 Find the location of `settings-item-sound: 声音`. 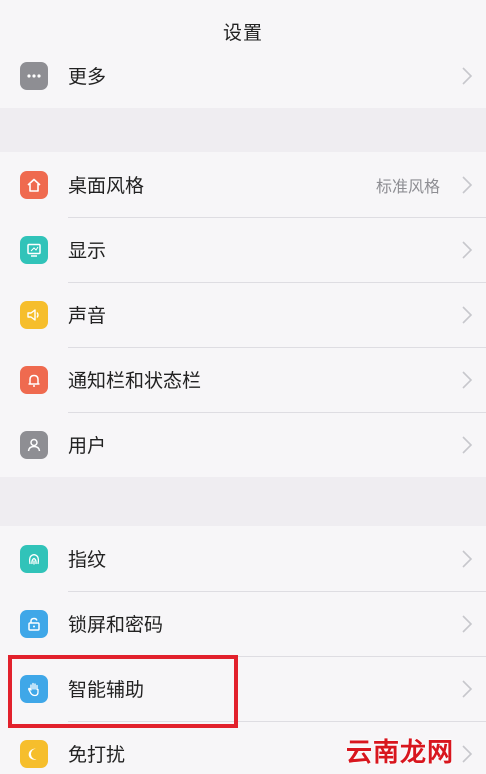

settings-item-sound: 声音 is located at coordinates (243, 314).